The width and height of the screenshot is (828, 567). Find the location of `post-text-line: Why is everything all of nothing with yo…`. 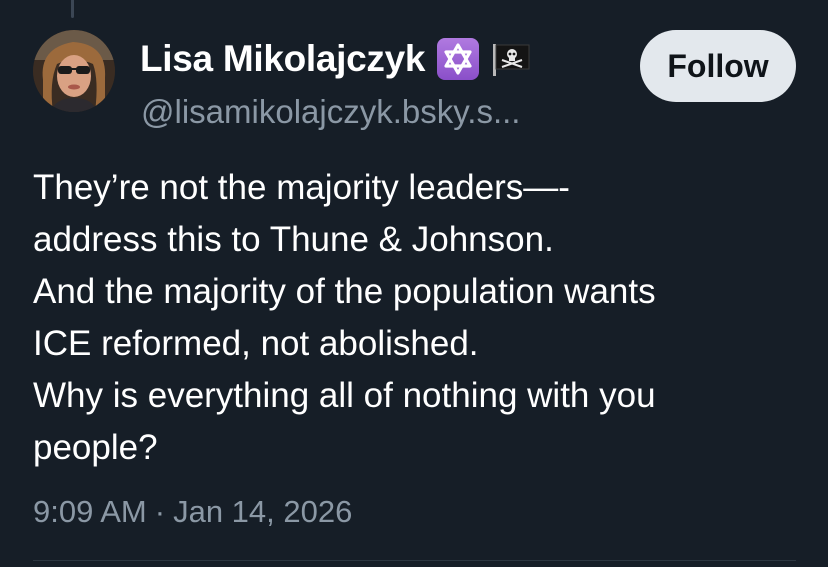

post-text-line: Why is everything all of nothing with yo… is located at coordinates (344, 395).